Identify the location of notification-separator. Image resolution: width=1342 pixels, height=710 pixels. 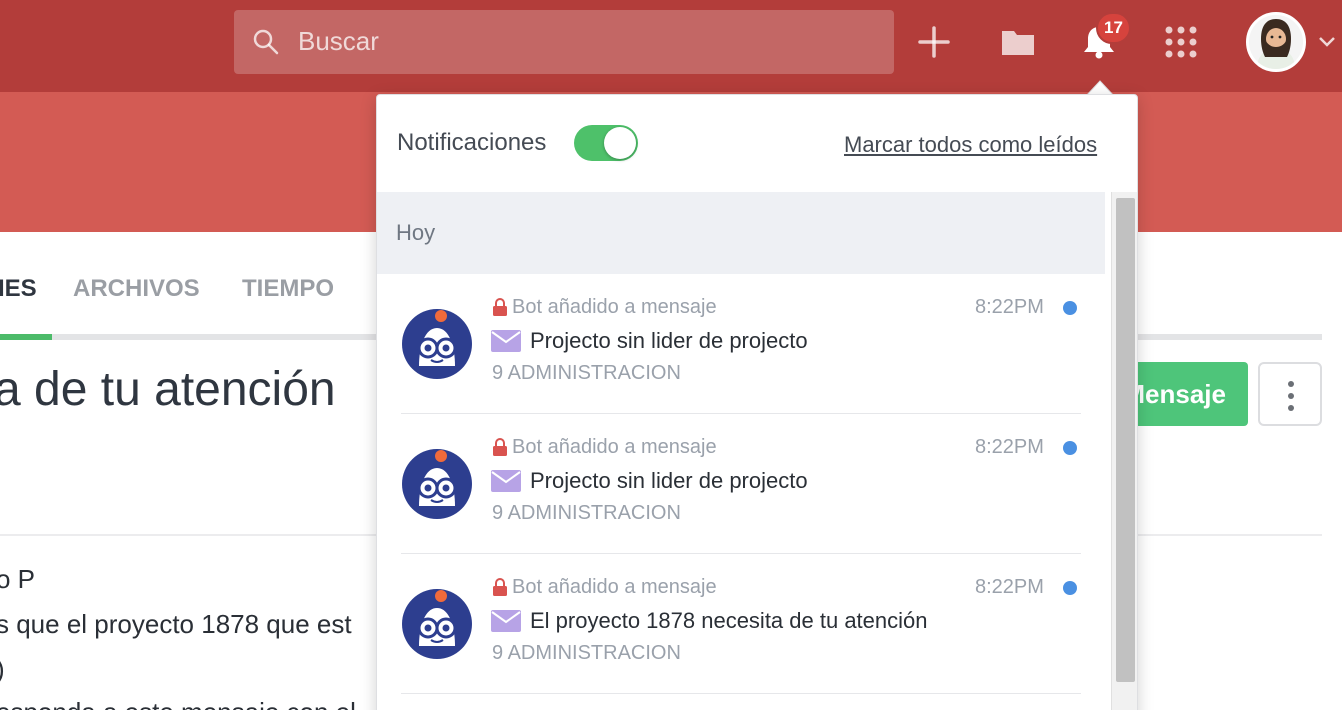
(741, 693).